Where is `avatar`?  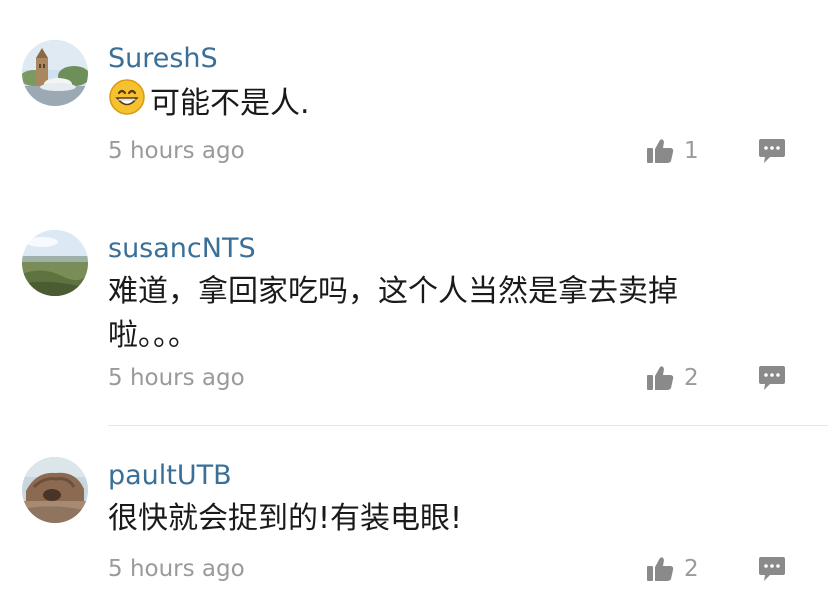 avatar is located at coordinates (55, 490).